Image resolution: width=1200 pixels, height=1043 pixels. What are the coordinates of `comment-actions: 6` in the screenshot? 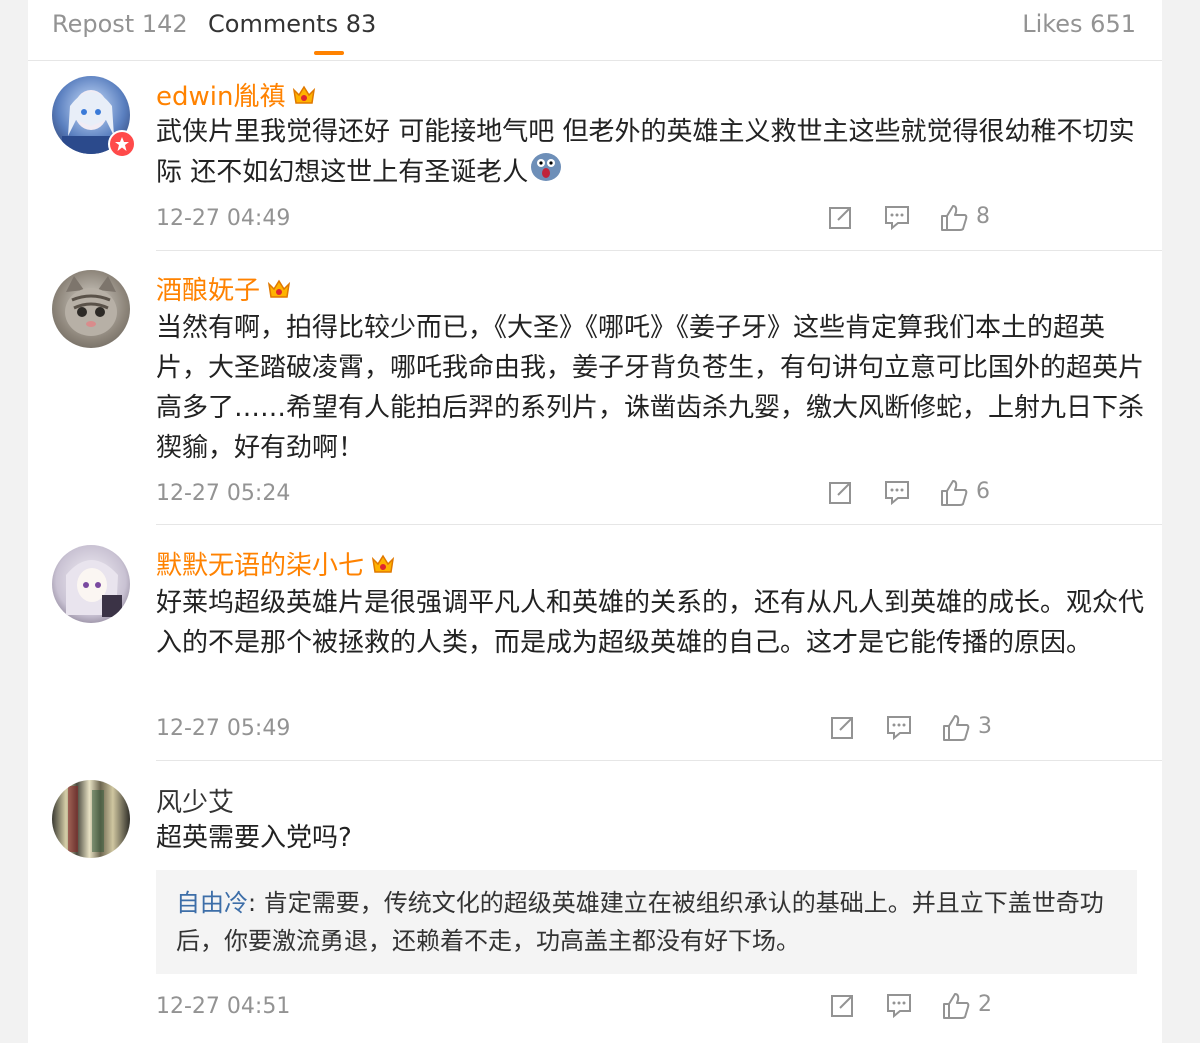 It's located at (983, 495).